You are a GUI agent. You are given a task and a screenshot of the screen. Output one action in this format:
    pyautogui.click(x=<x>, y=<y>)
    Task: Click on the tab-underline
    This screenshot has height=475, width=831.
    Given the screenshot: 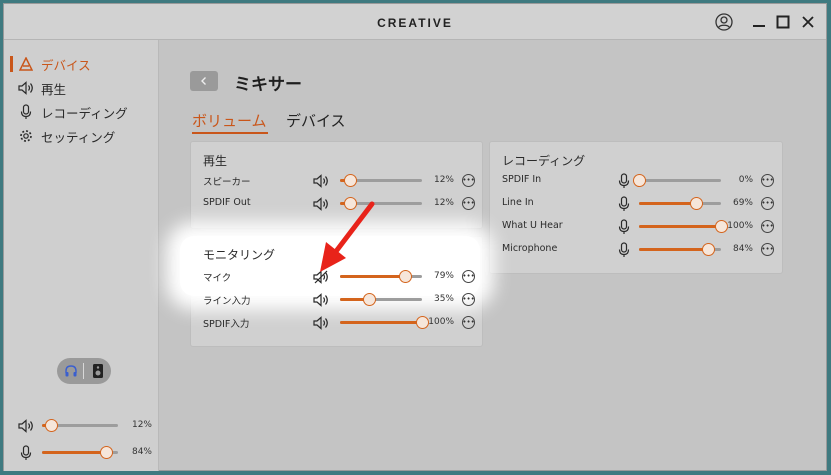 What is the action you would take?
    pyautogui.click(x=230, y=133)
    